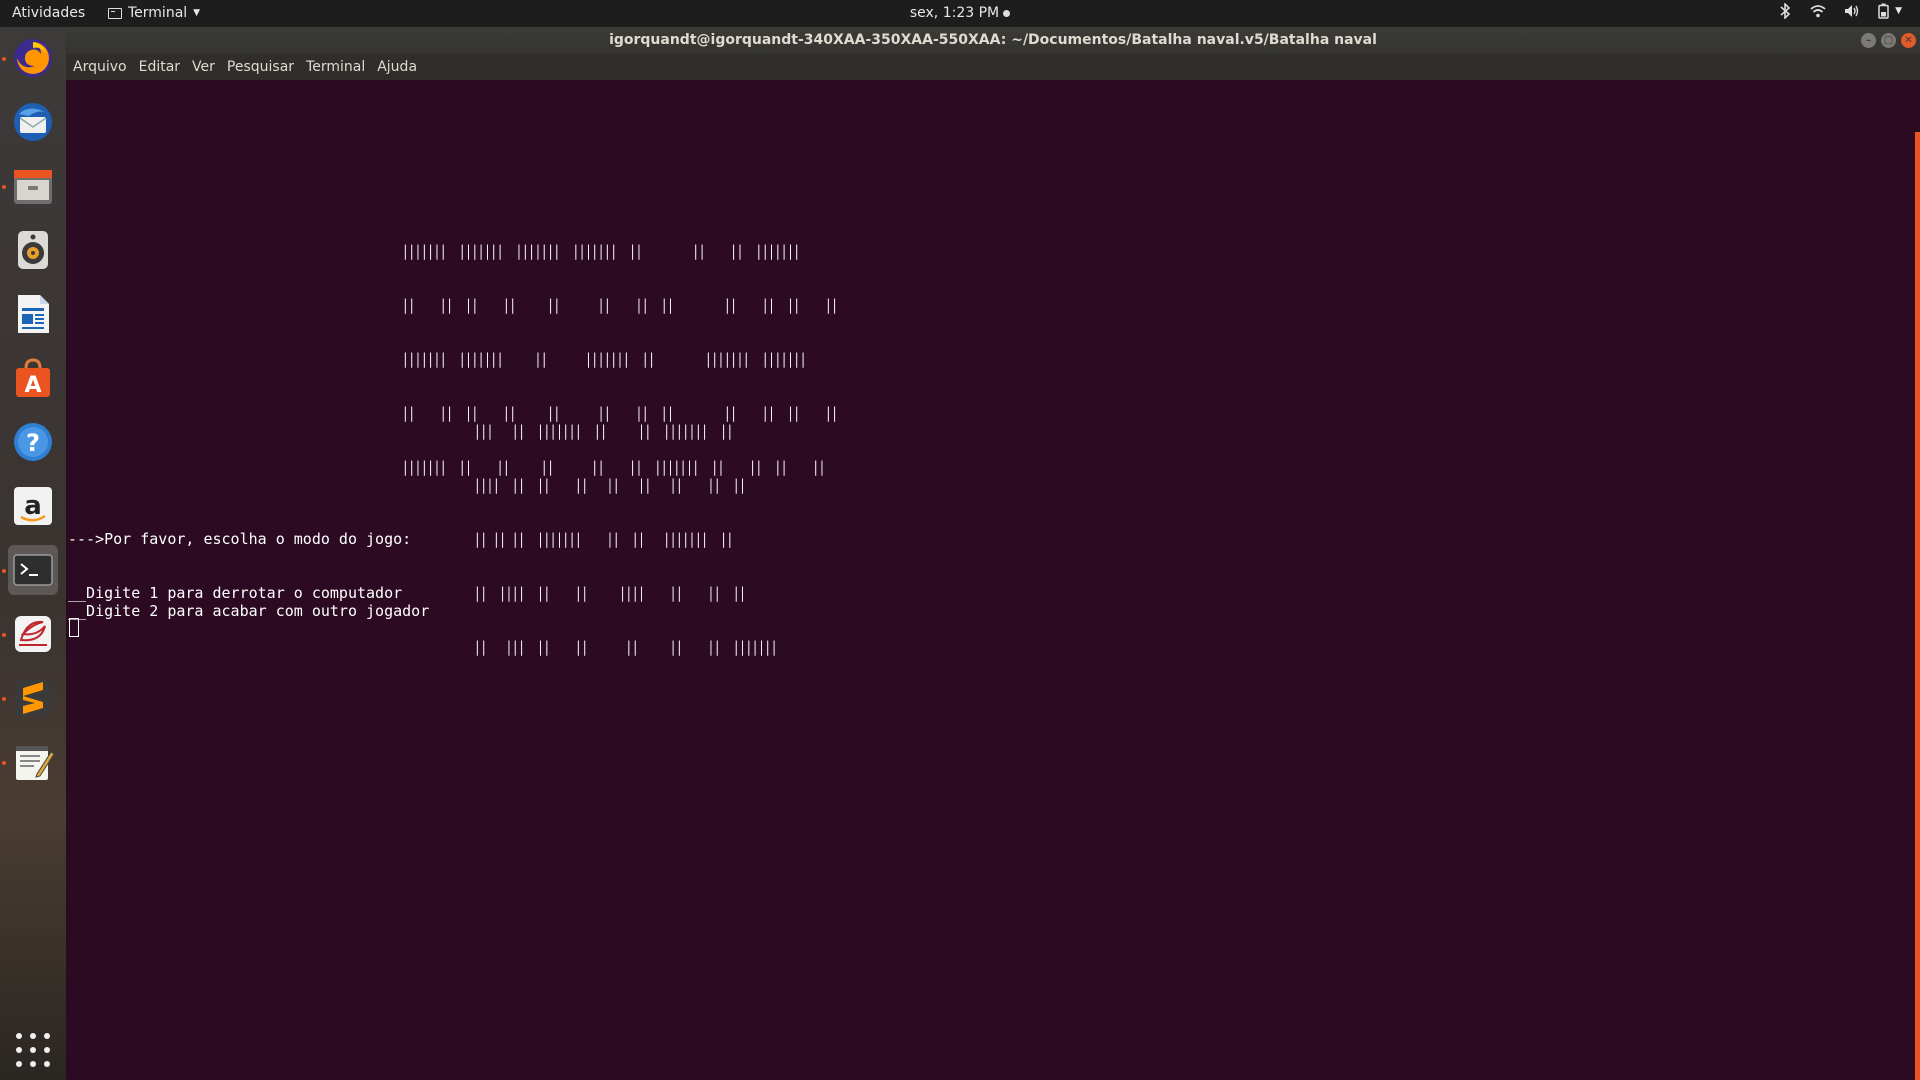 Image resolution: width=1920 pixels, height=1080 pixels. What do you see at coordinates (397, 67) in the screenshot?
I see `menu-ajuda: Ajuda` at bounding box center [397, 67].